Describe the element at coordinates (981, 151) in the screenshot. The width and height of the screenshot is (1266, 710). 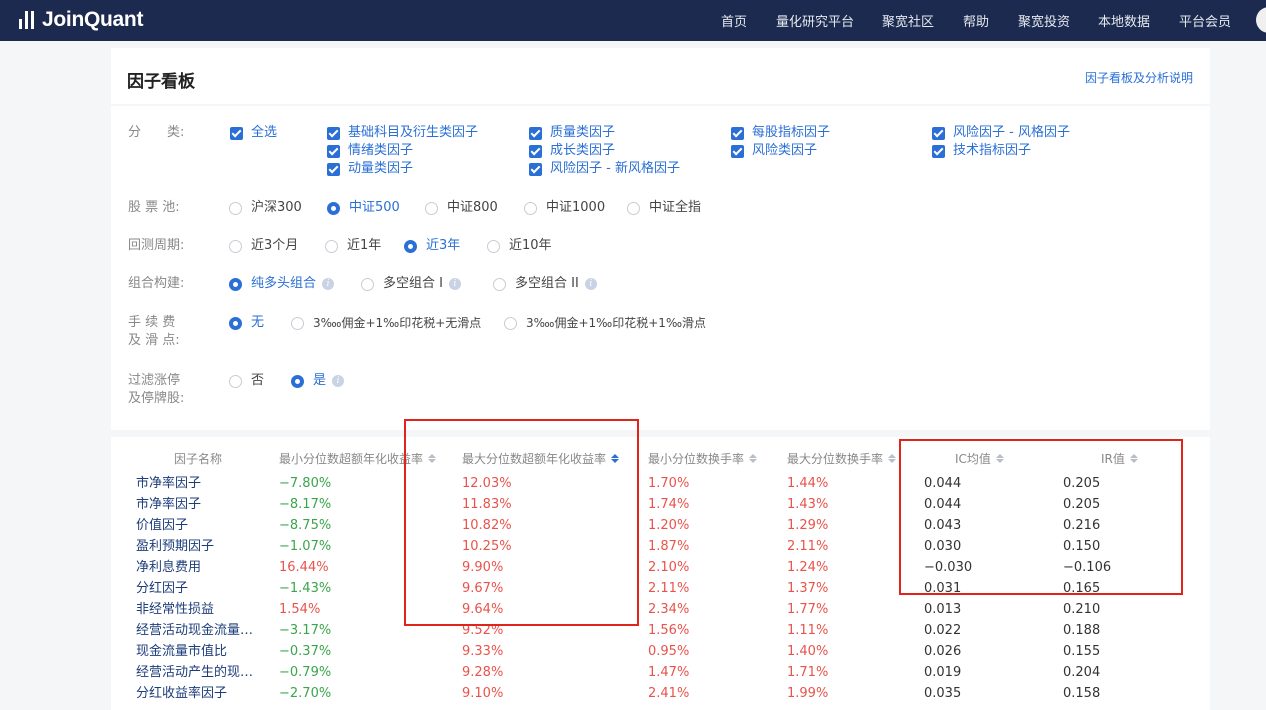
I see `category-item: 技术指标因子` at that location.